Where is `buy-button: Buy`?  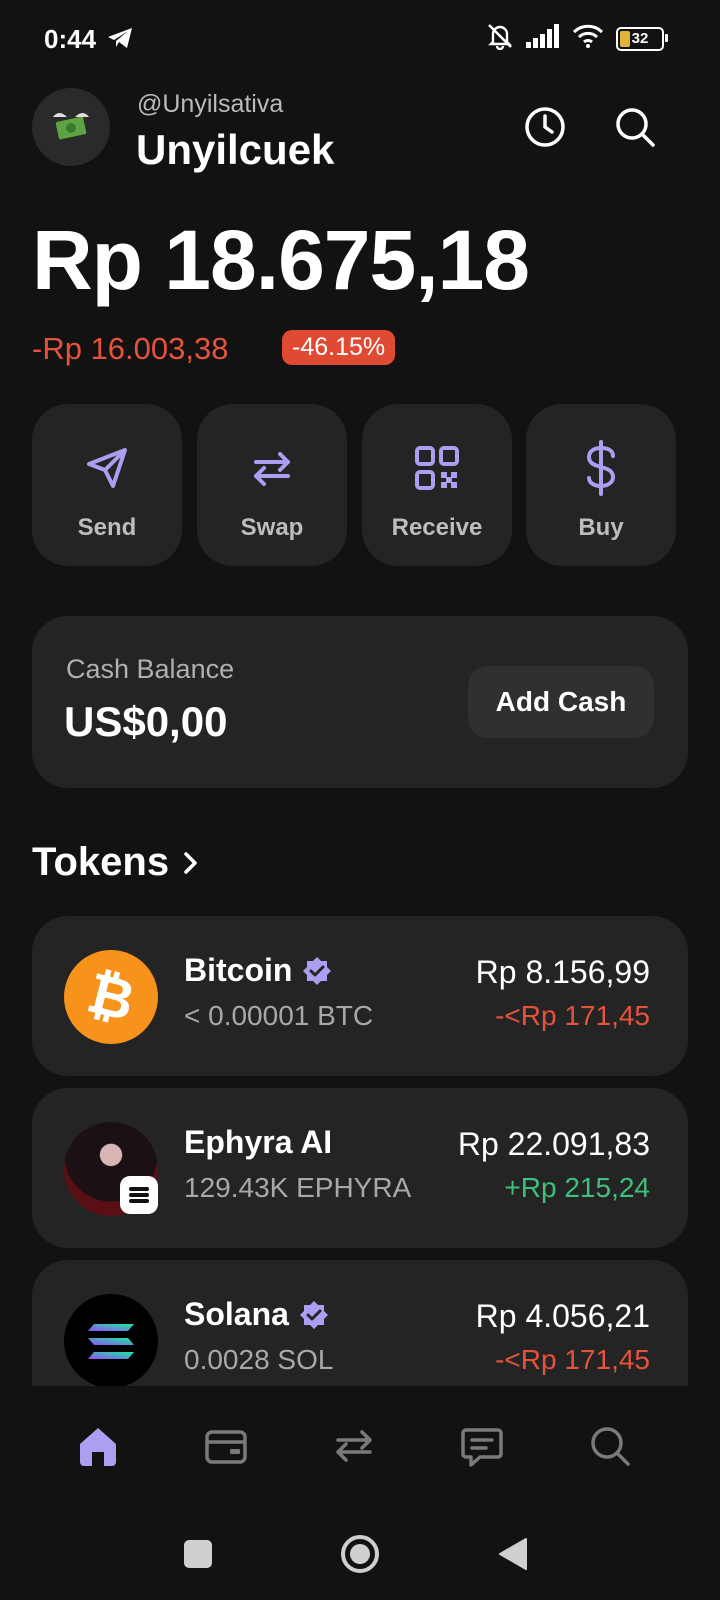
buy-button: Buy is located at coordinates (601, 485).